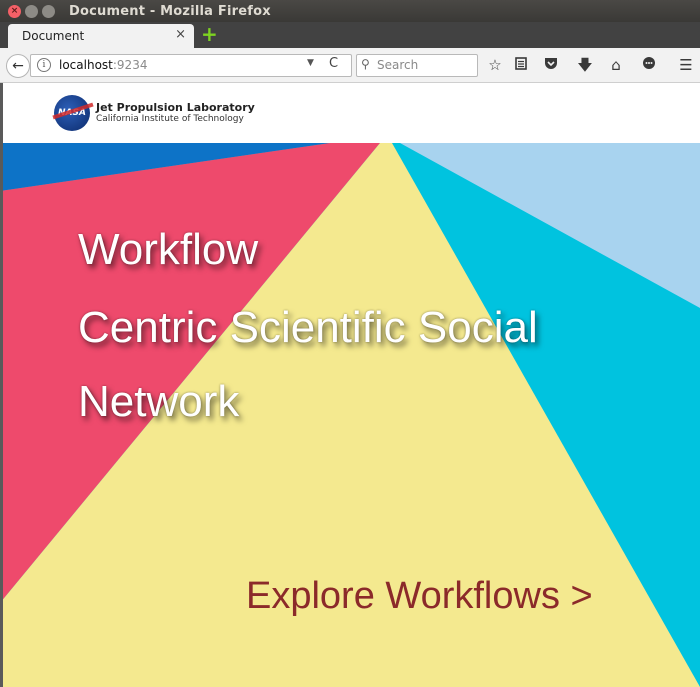  I want to click on url-dropdown-icon: ▼, so click(310, 63).